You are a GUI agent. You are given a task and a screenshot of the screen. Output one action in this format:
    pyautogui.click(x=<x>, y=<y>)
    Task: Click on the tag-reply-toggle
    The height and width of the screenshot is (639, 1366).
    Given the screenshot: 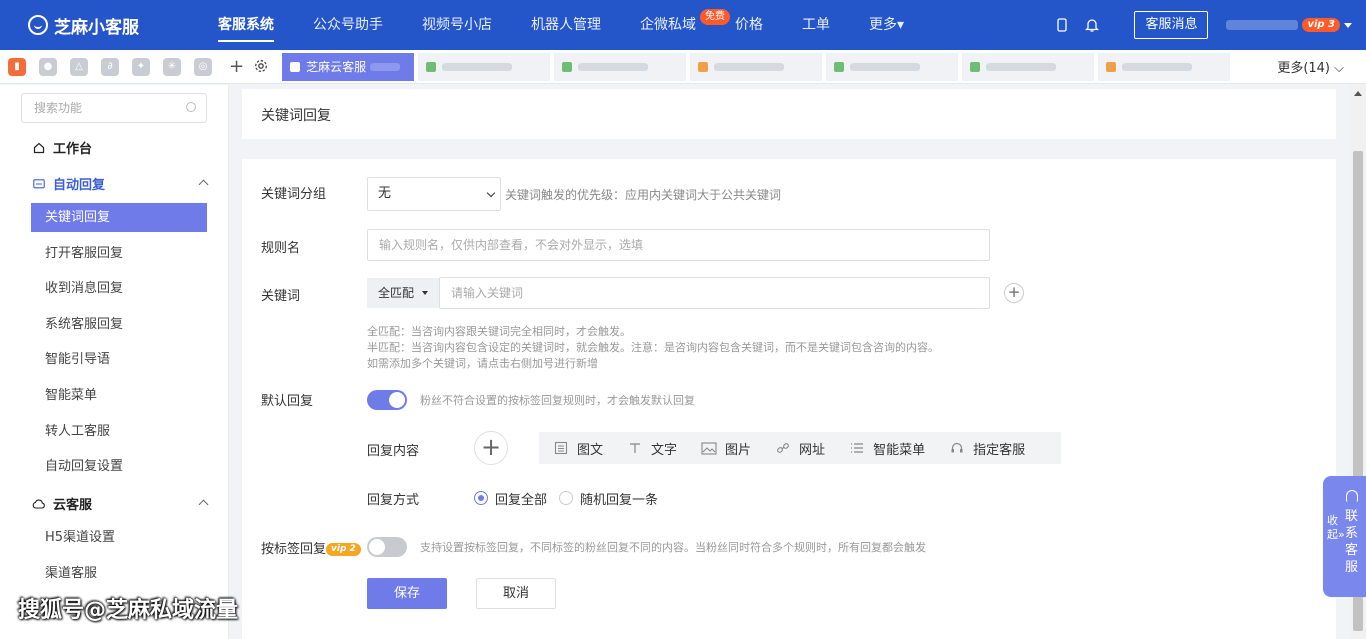 What is the action you would take?
    pyautogui.click(x=387, y=547)
    